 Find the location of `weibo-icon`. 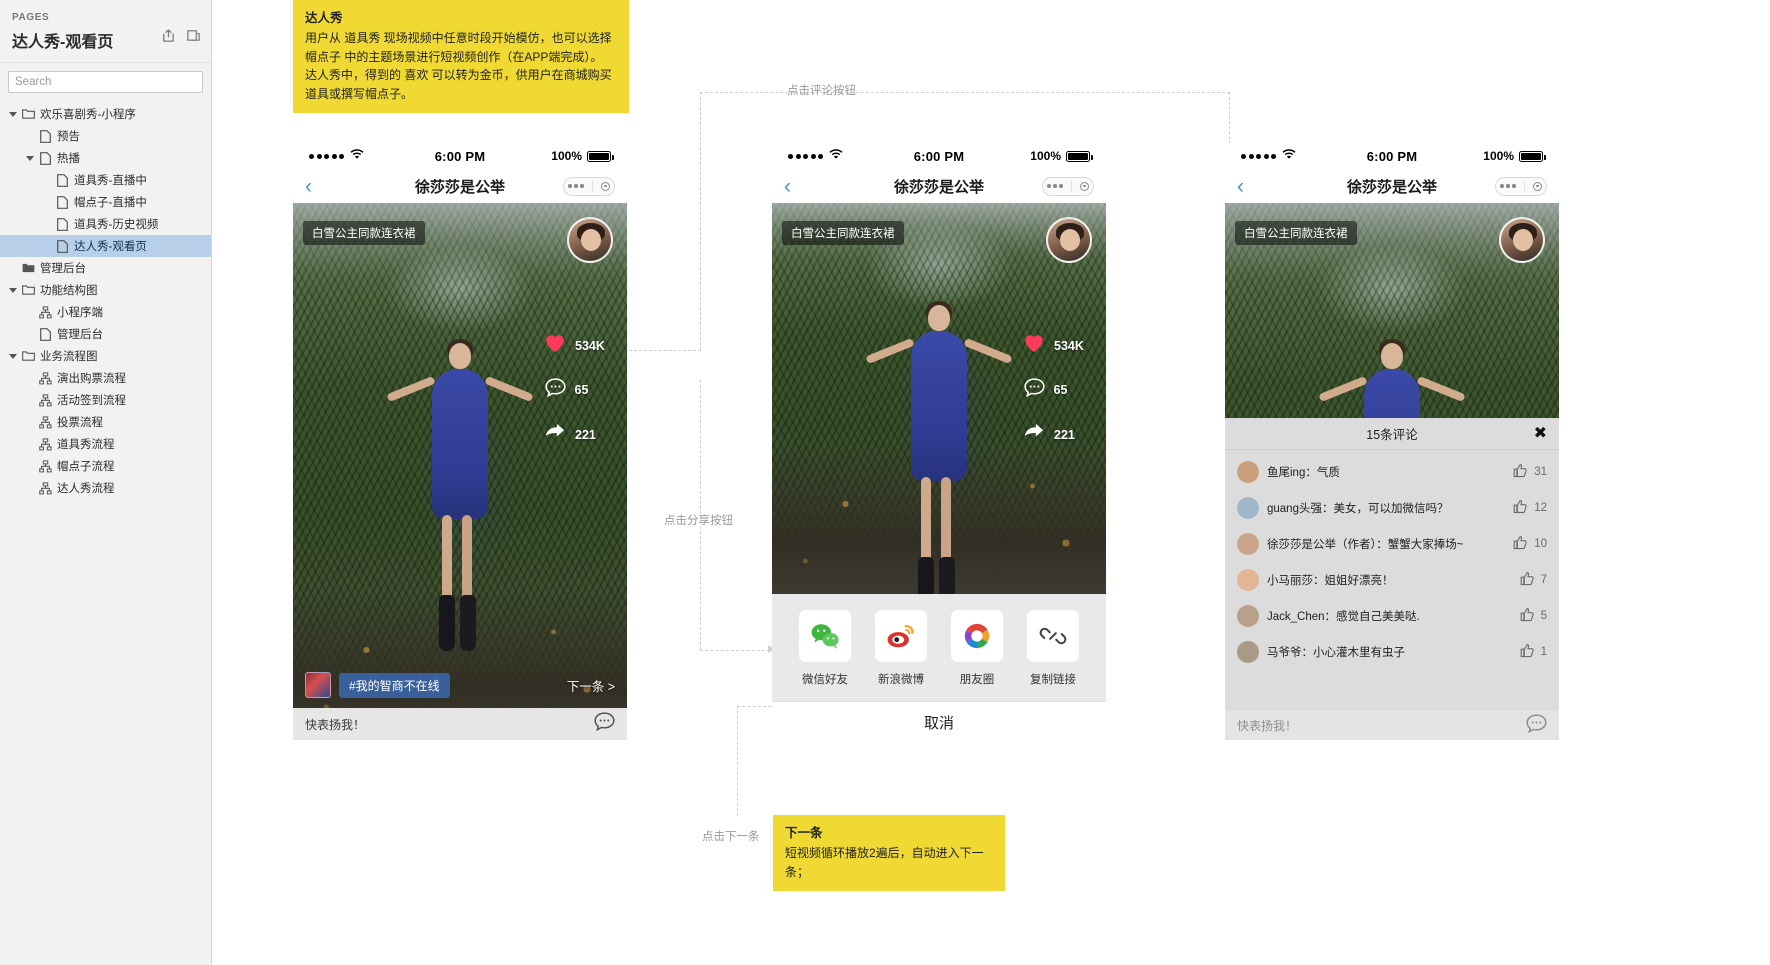

weibo-icon is located at coordinates (901, 636).